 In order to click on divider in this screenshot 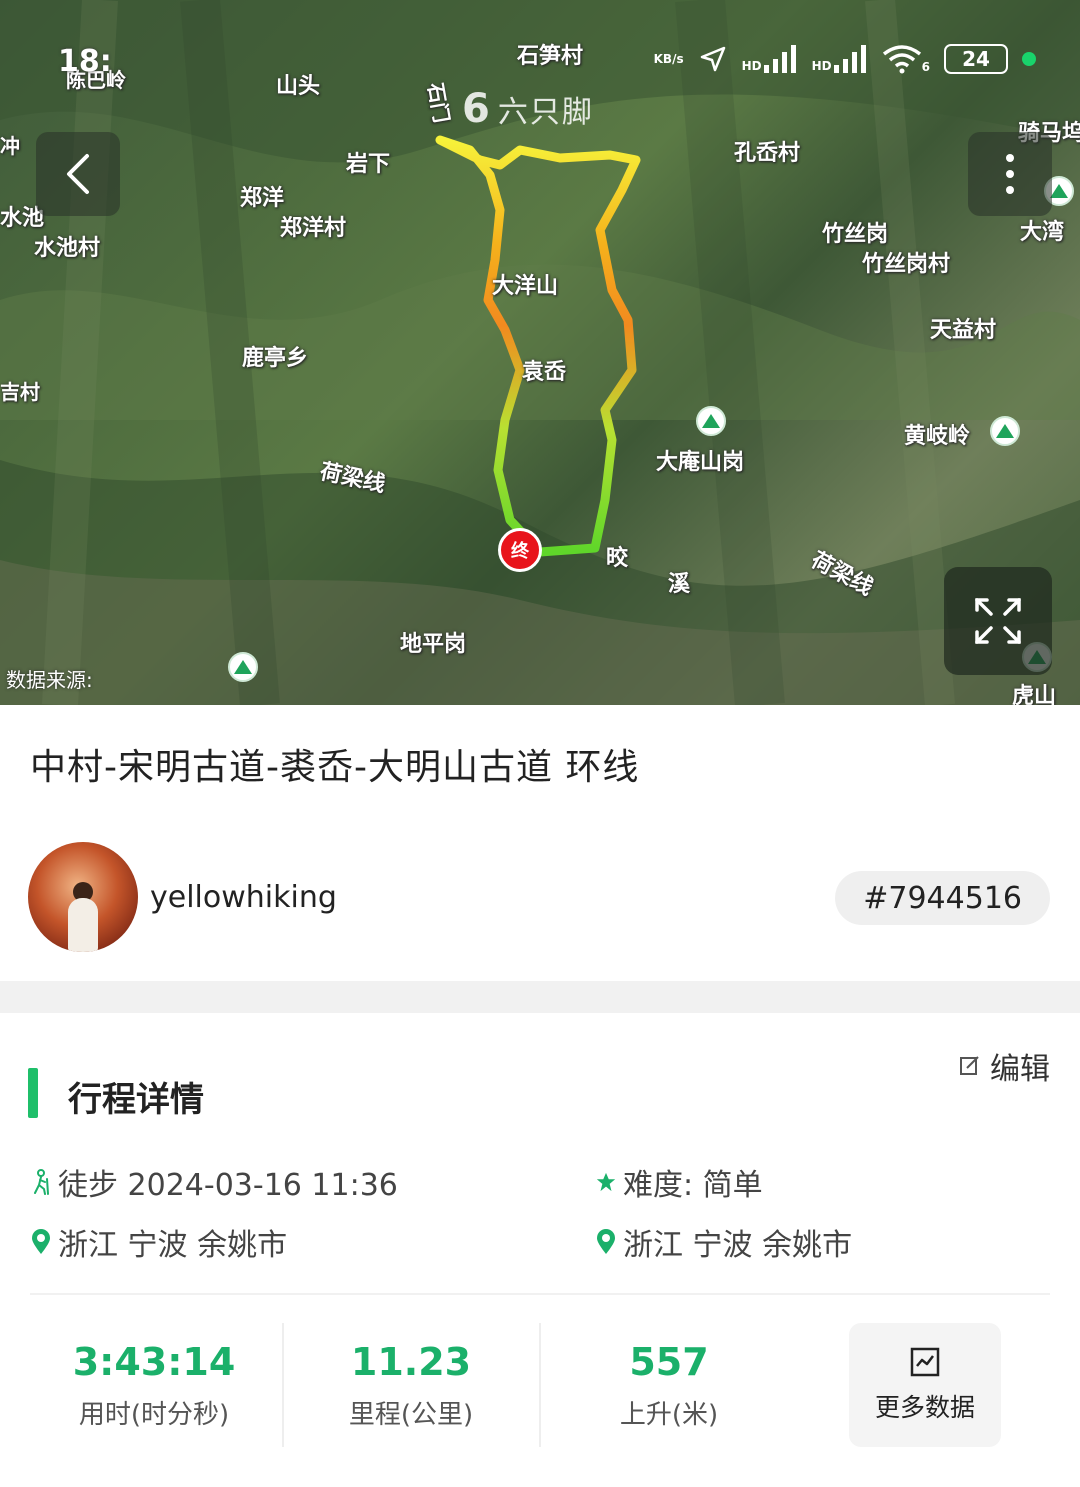, I will do `click(540, 1294)`.